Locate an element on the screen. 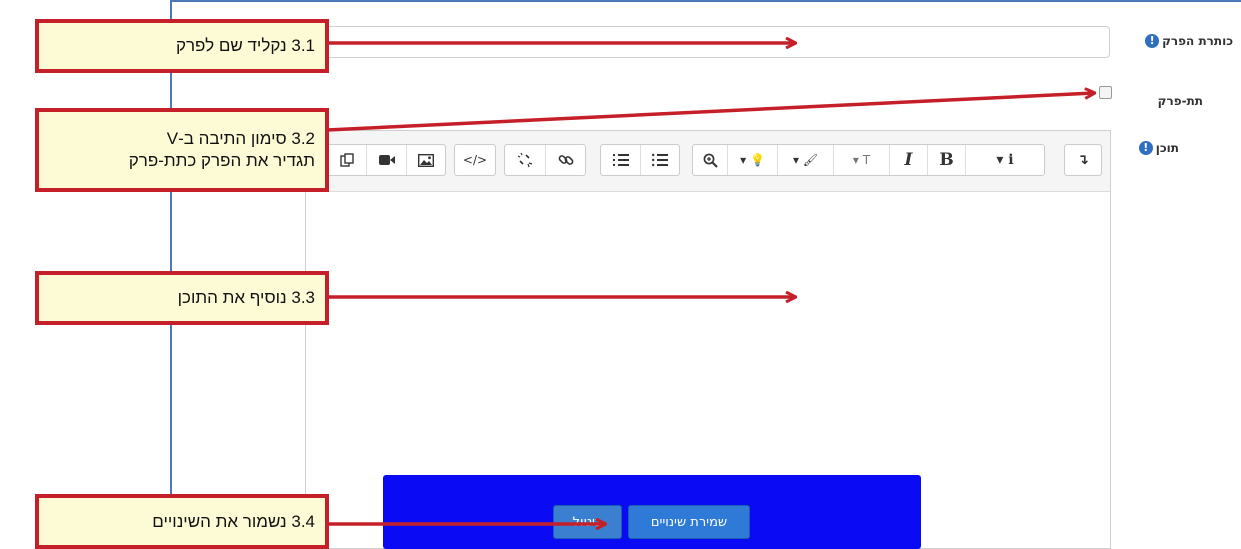 Image resolution: width=1241 pixels, height=549 pixels. callout-3-1: 3.1 נקליד שם לפרק is located at coordinates (182, 46).